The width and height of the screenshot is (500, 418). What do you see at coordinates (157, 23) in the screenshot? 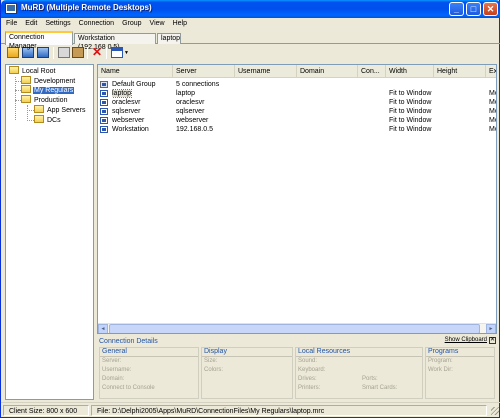
I see `menu-view: View` at bounding box center [157, 23].